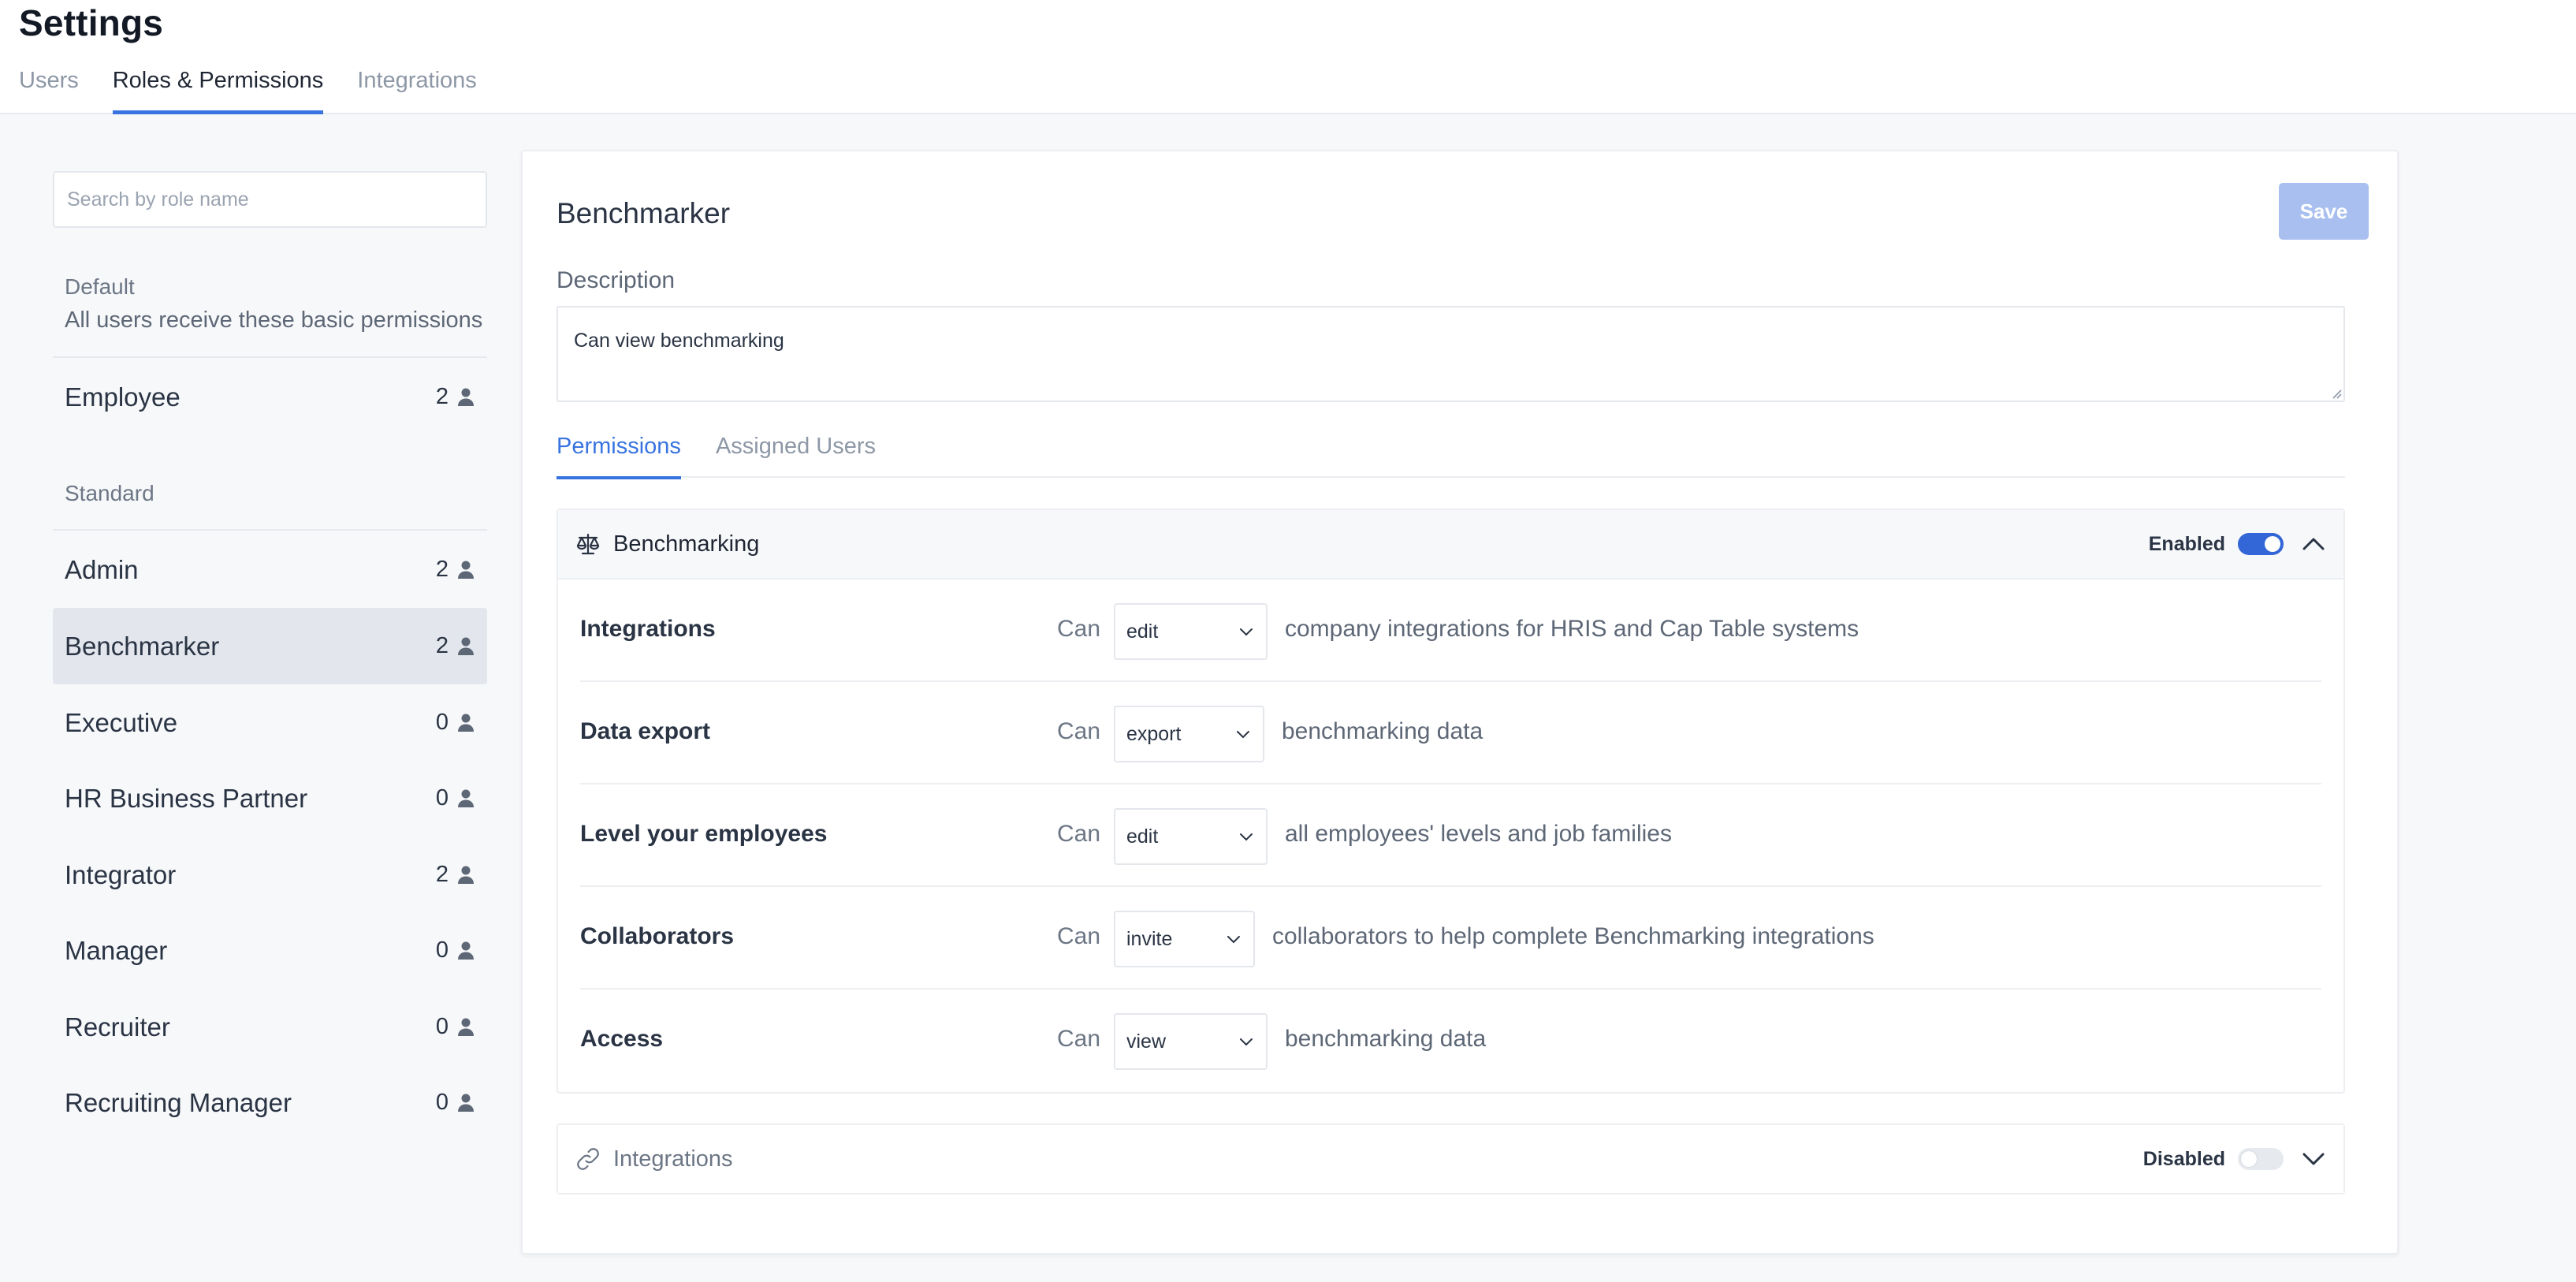 Image resolution: width=2576 pixels, height=1282 pixels. What do you see at coordinates (673, 1159) in the screenshot?
I see `section-title: Integrations` at bounding box center [673, 1159].